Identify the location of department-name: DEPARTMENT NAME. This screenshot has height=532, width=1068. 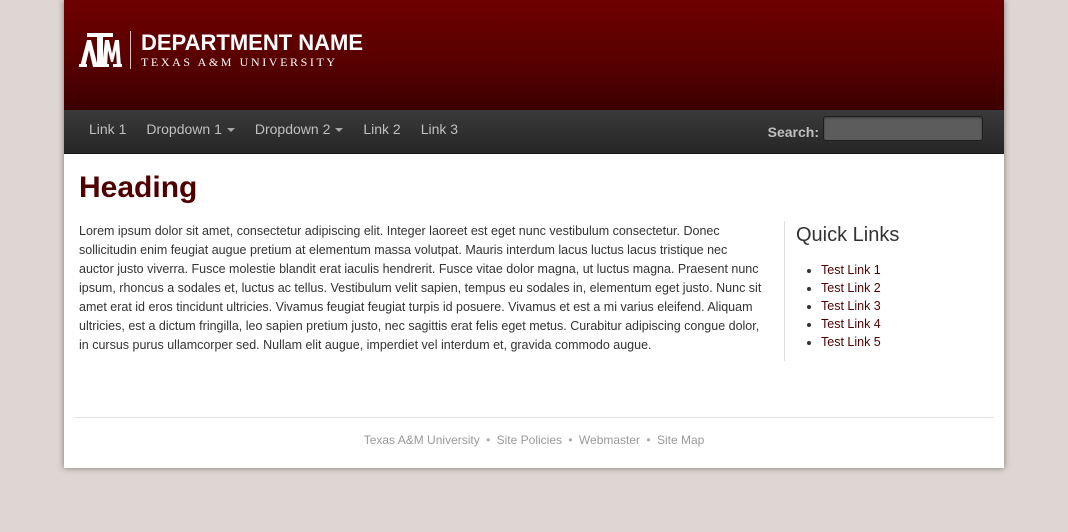
(252, 42).